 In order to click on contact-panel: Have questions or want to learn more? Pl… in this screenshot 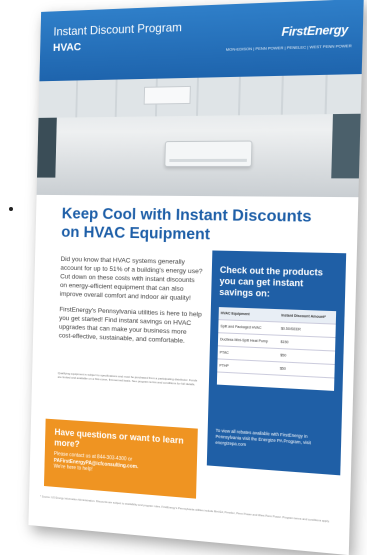, I will do `click(120, 458)`.